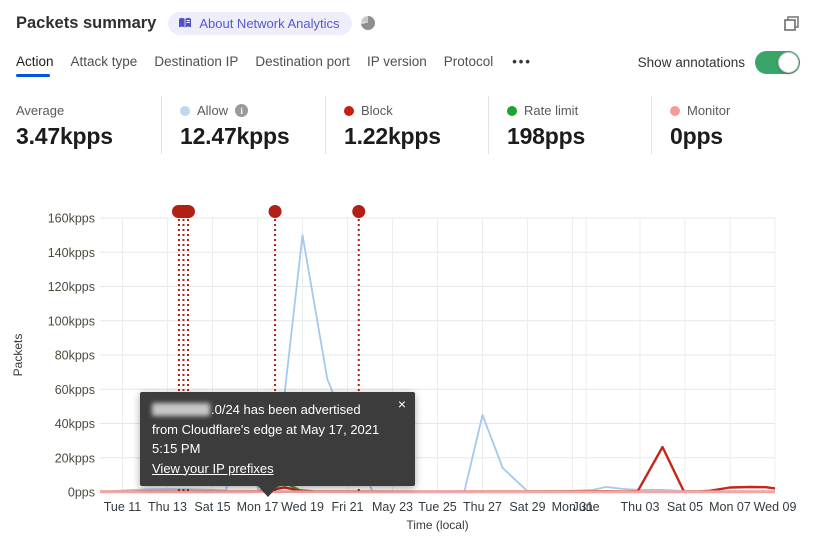 This screenshot has width=816, height=545. Describe the element at coordinates (302, 507) in the screenshot. I see `svg-text: Wed 19` at that location.